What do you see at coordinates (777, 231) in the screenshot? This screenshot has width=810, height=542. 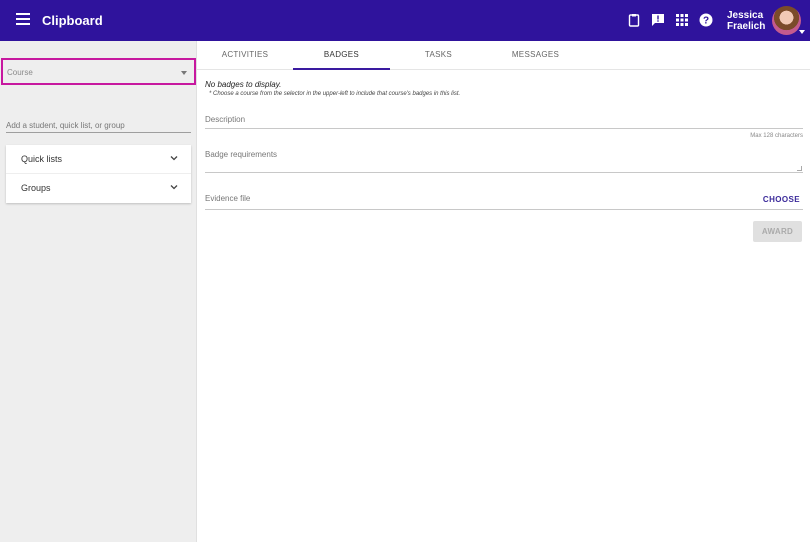 I see `award-button: AWARD` at bounding box center [777, 231].